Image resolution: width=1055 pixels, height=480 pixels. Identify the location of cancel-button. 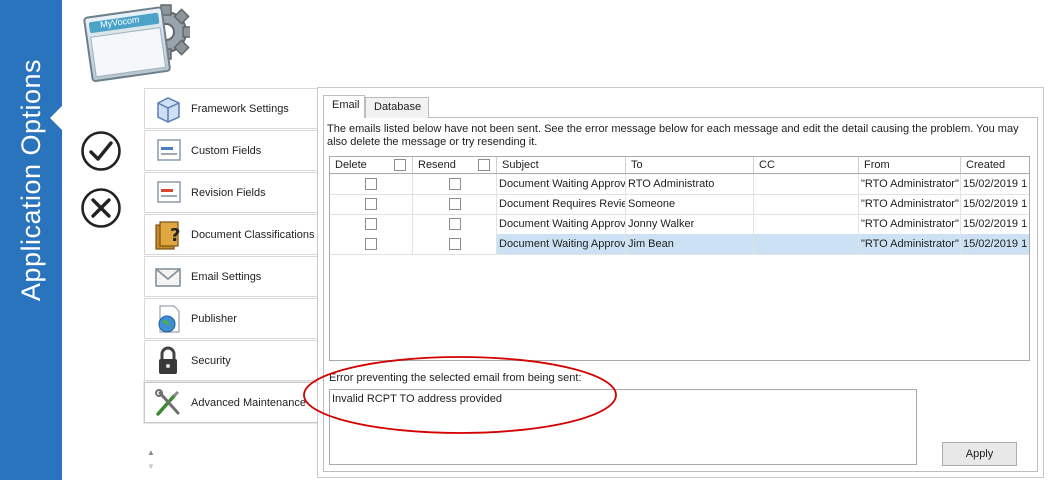
(101, 208).